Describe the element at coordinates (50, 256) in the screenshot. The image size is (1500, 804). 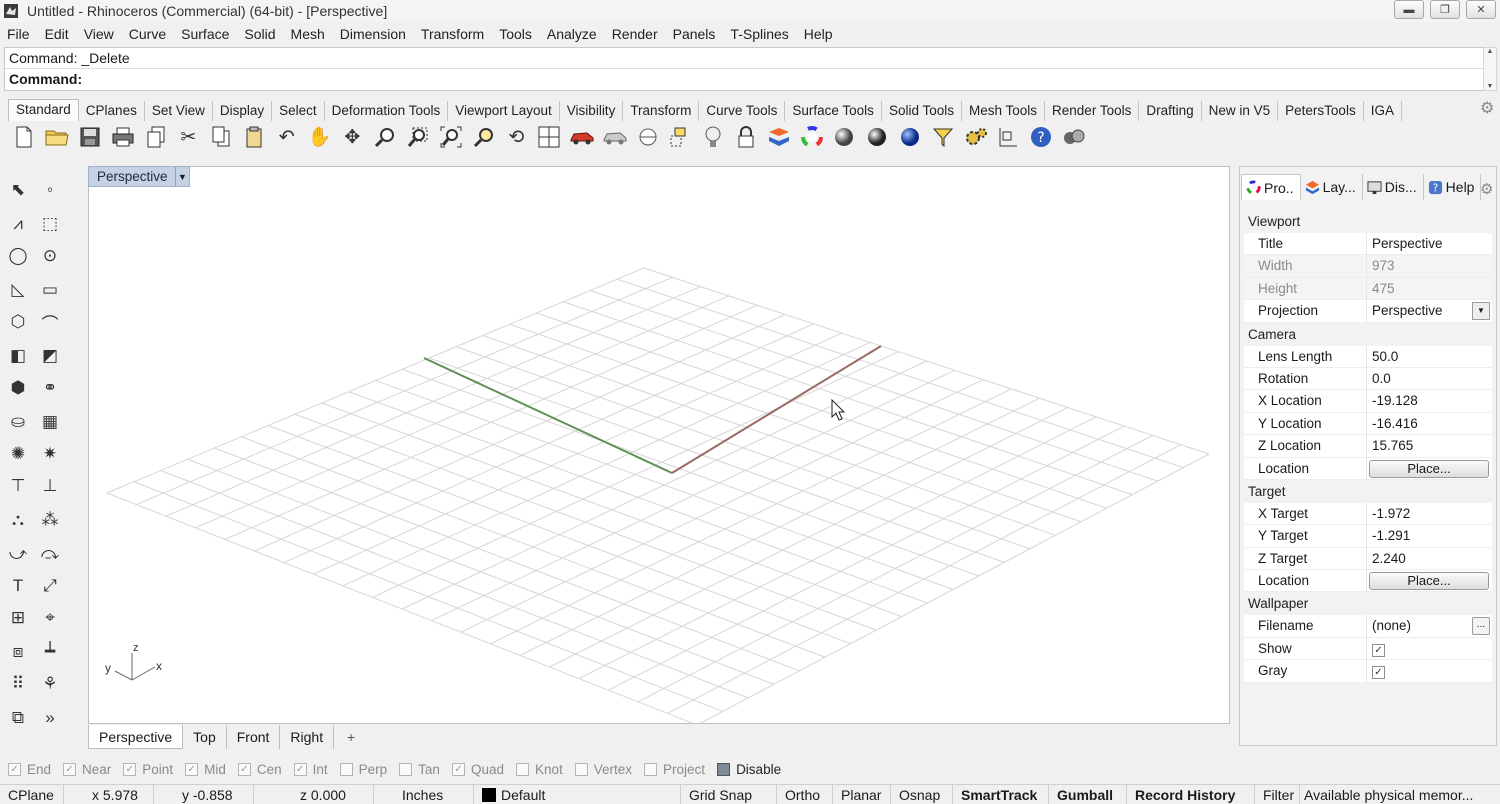
I see `ellipse-icon: ⊙` at that location.